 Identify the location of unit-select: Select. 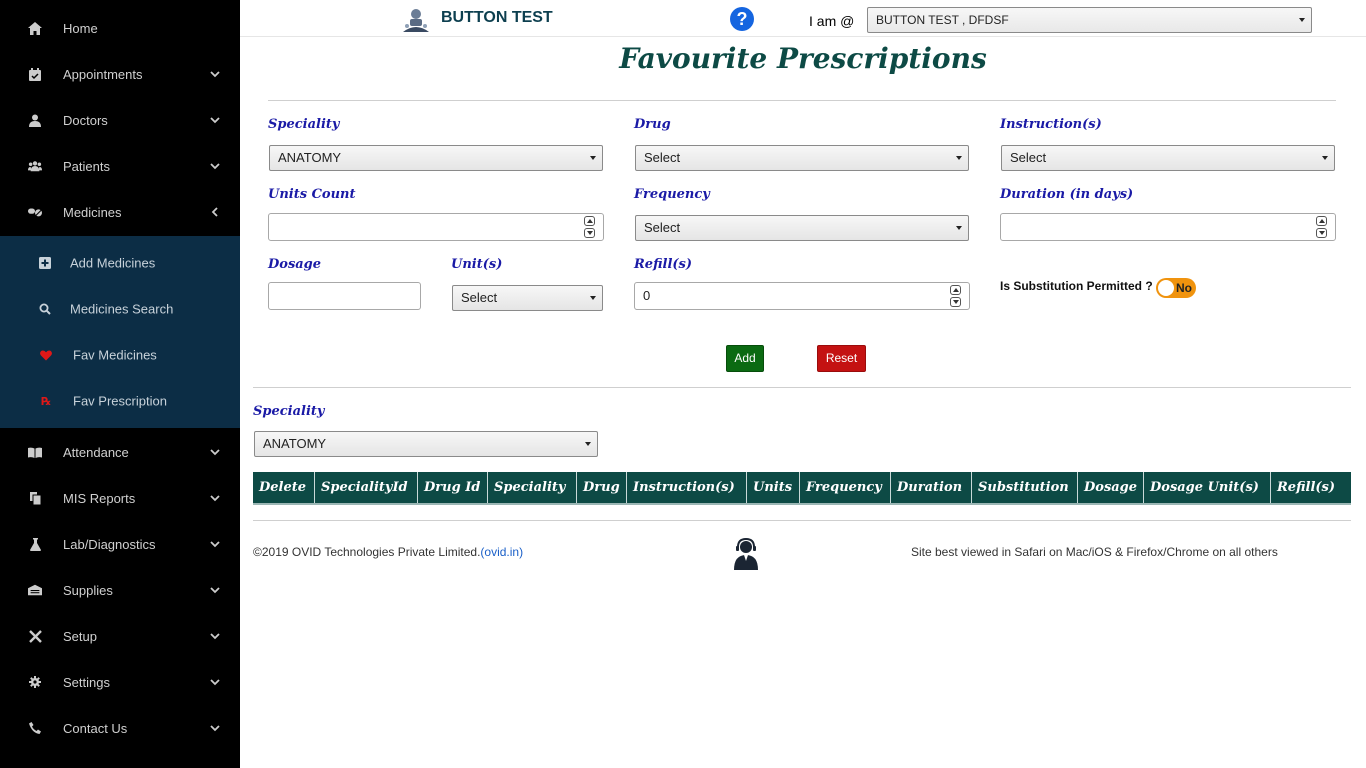
(527, 298).